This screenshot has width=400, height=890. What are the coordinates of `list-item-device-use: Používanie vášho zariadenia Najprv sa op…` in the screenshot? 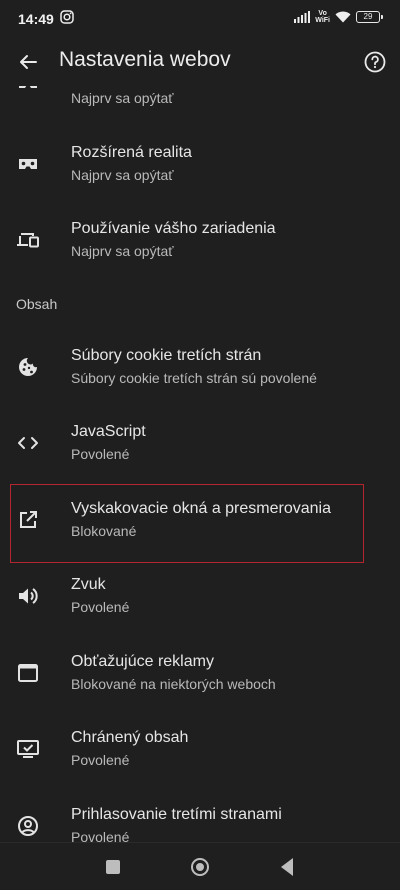 It's located at (200, 238).